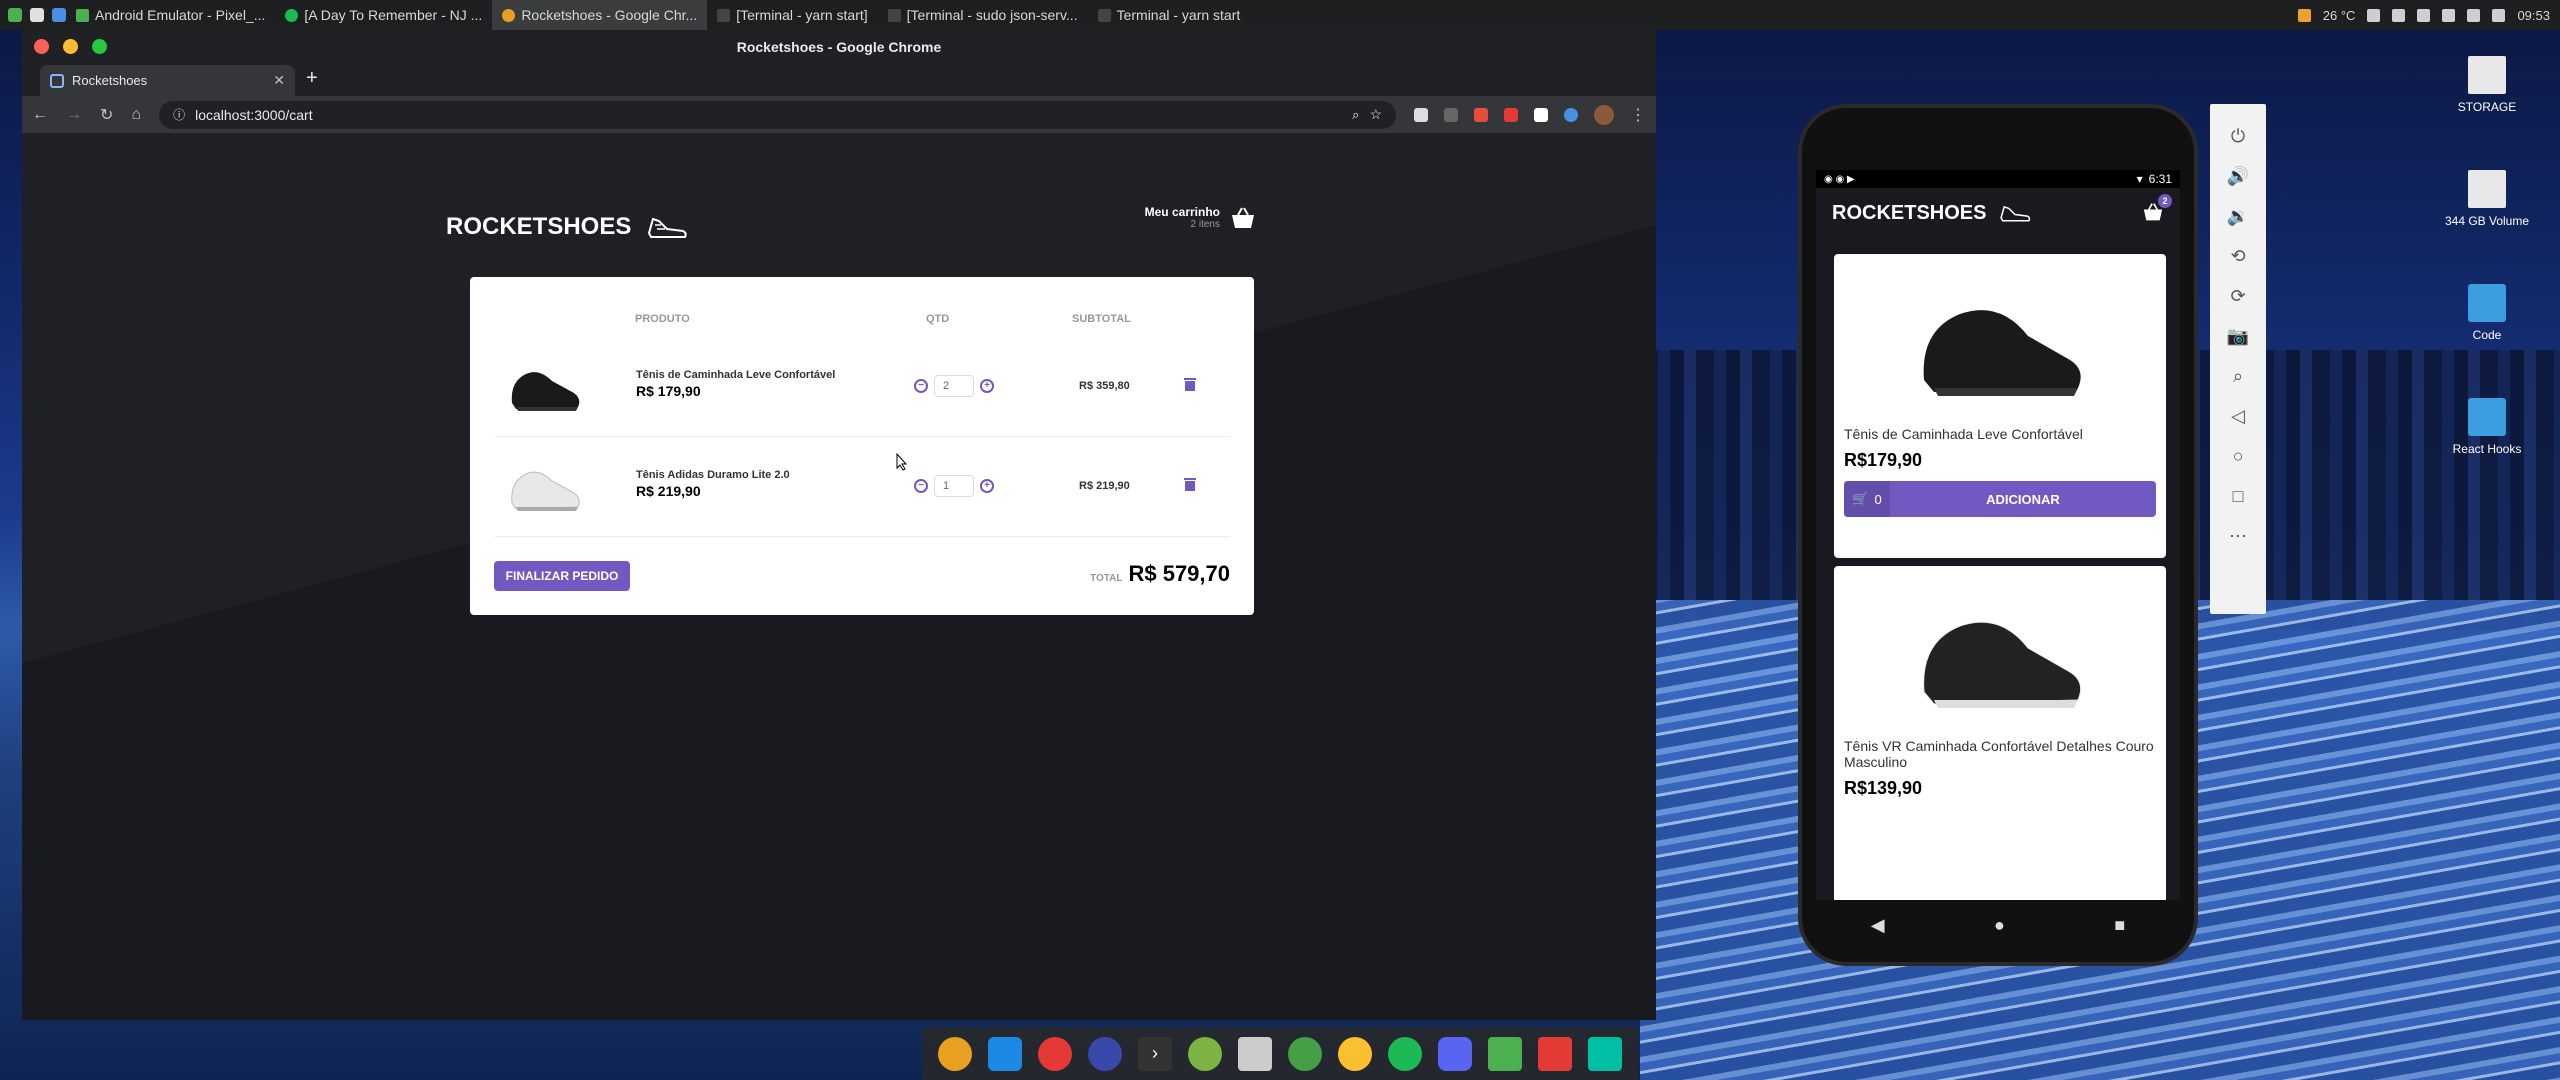  I want to click on nav-home-icon: ●, so click(1999, 925).